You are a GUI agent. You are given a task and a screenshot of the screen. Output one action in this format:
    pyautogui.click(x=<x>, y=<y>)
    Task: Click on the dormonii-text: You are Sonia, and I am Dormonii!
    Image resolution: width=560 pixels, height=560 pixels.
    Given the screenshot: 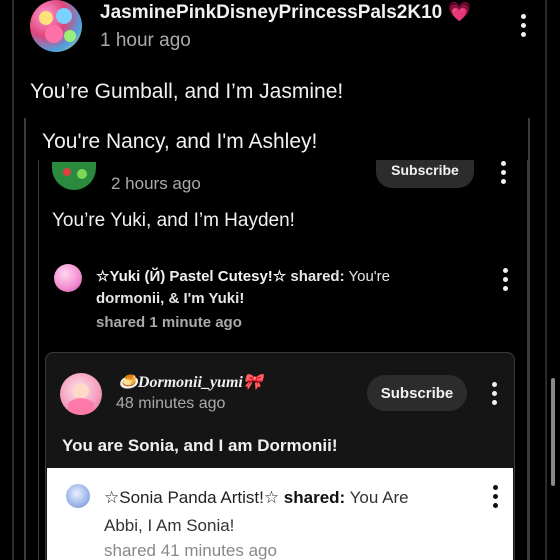 What is the action you would take?
    pyautogui.click(x=200, y=445)
    